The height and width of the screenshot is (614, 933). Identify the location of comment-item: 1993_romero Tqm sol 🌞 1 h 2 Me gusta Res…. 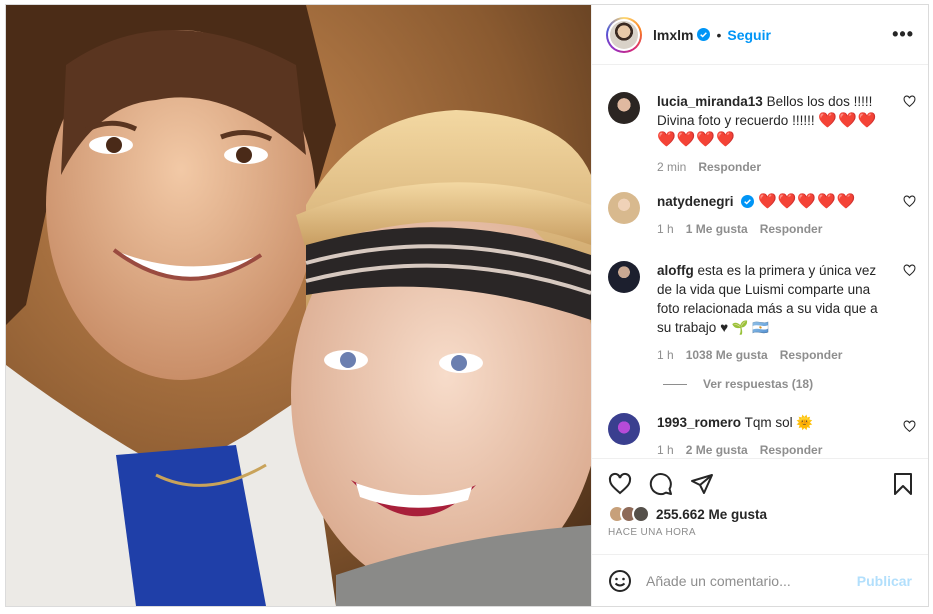
(762, 435).